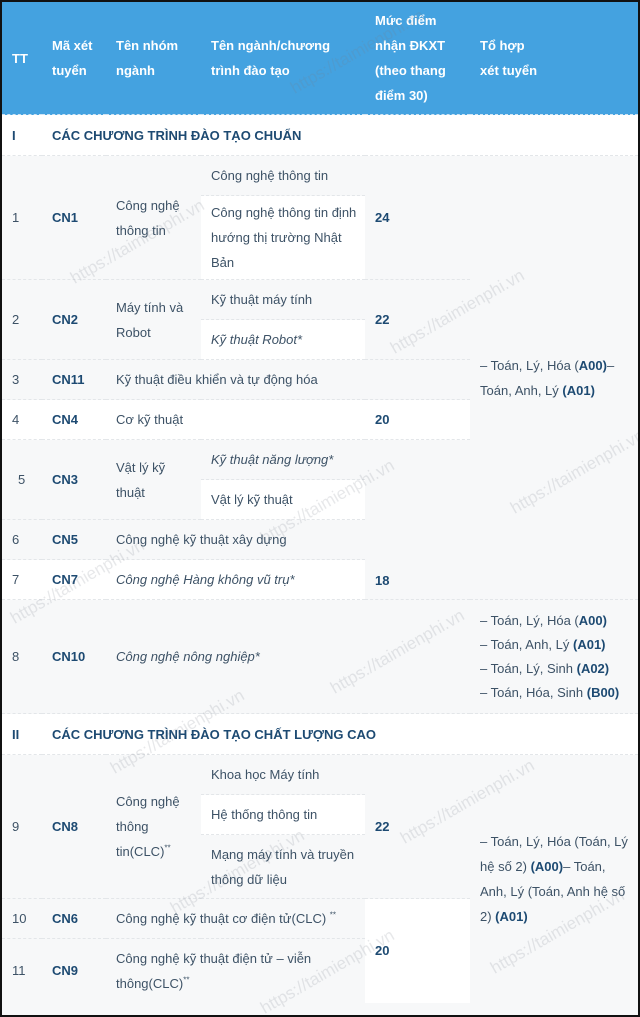 Image resolution: width=640 pixels, height=1017 pixels. I want to click on row-code: CN6, so click(74, 918).